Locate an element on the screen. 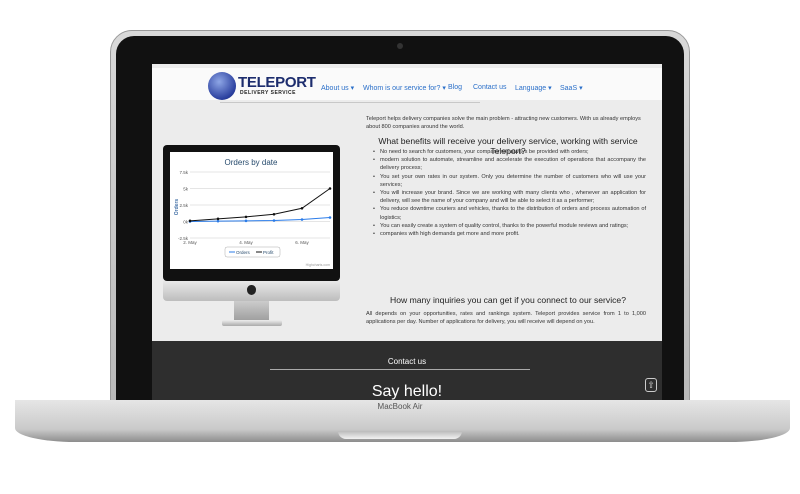 This screenshot has height=494, width=800. legend-item: Orders is located at coordinates (243, 252).